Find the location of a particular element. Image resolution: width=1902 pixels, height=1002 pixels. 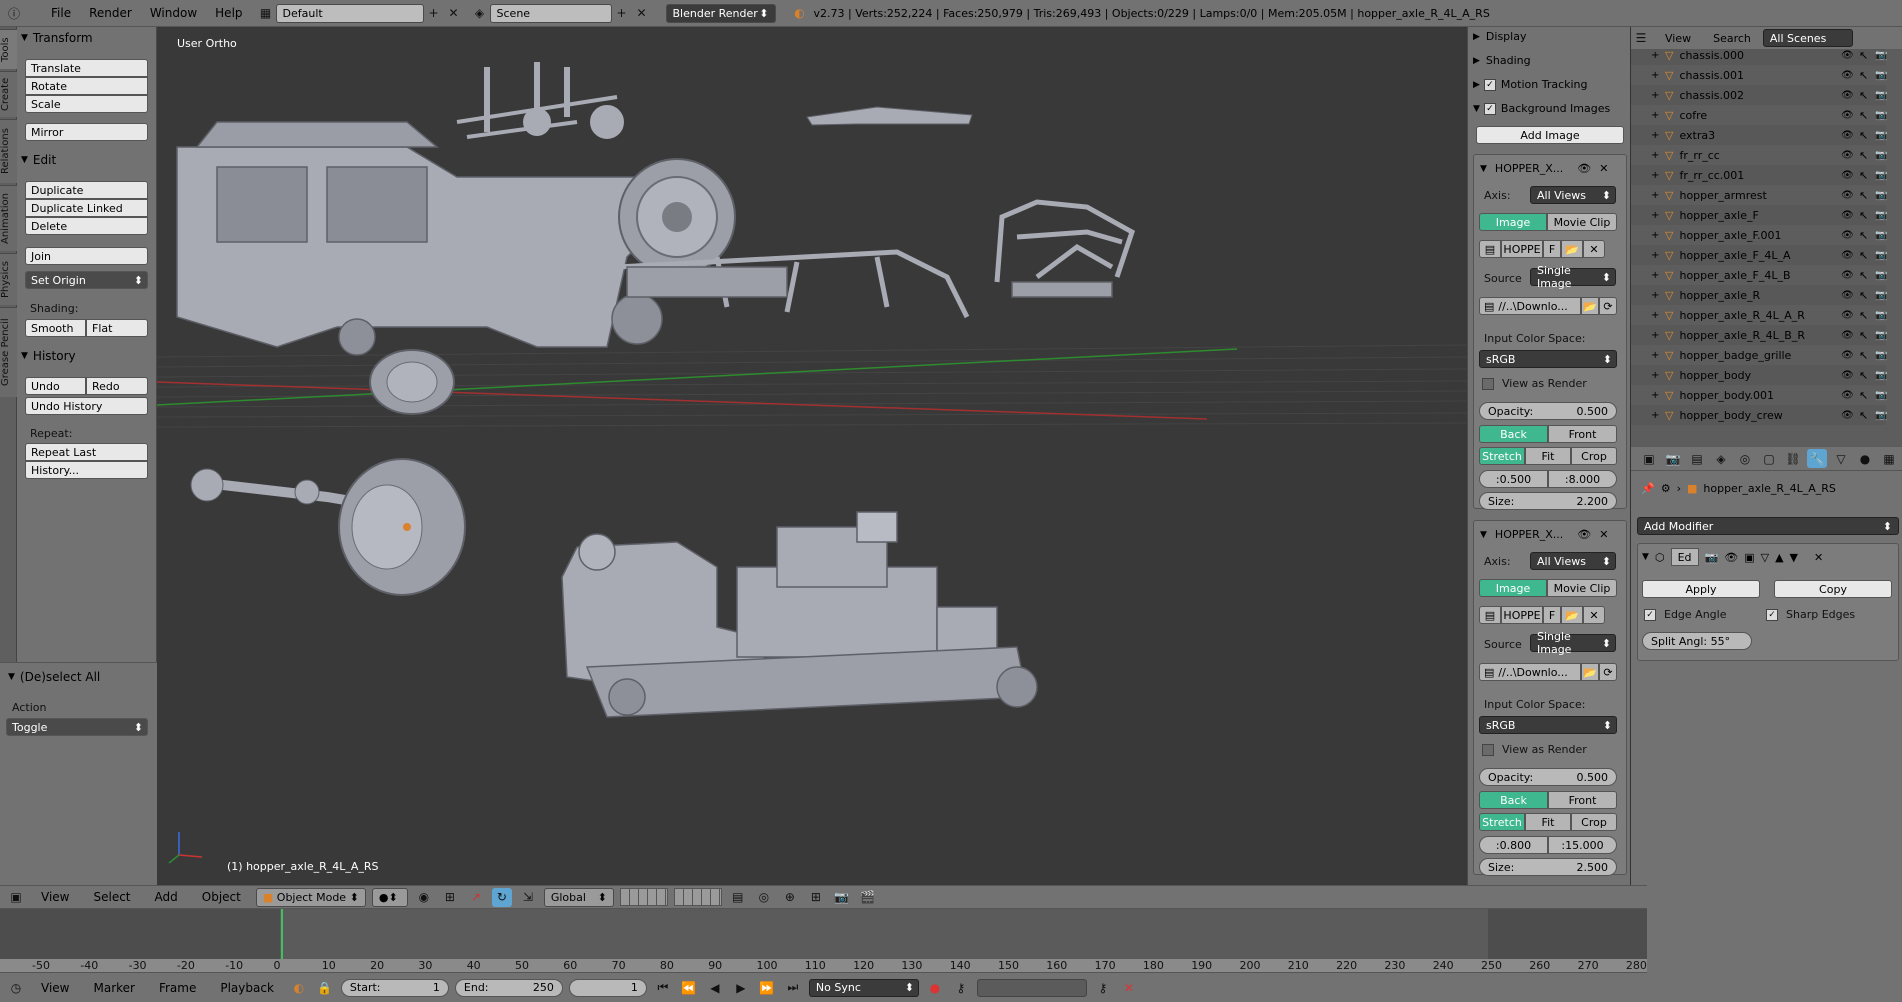

undo-button: Undo is located at coordinates (55, 386).